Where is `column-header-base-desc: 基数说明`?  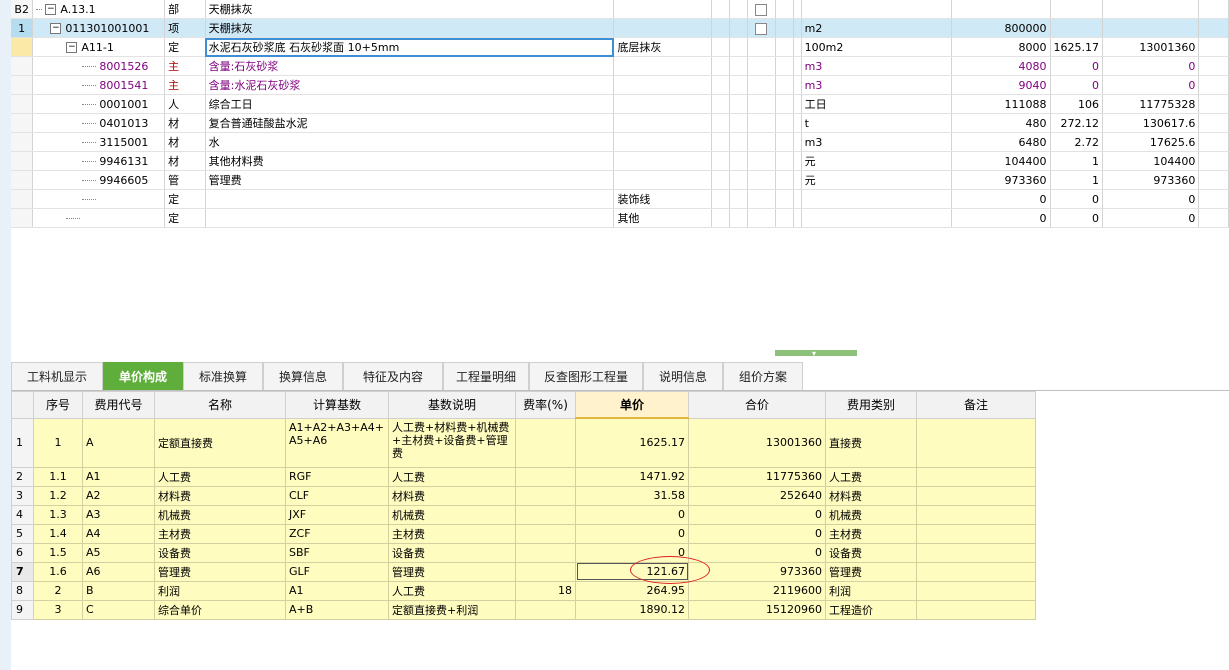
column-header-base-desc: 基数说明 is located at coordinates (452, 405).